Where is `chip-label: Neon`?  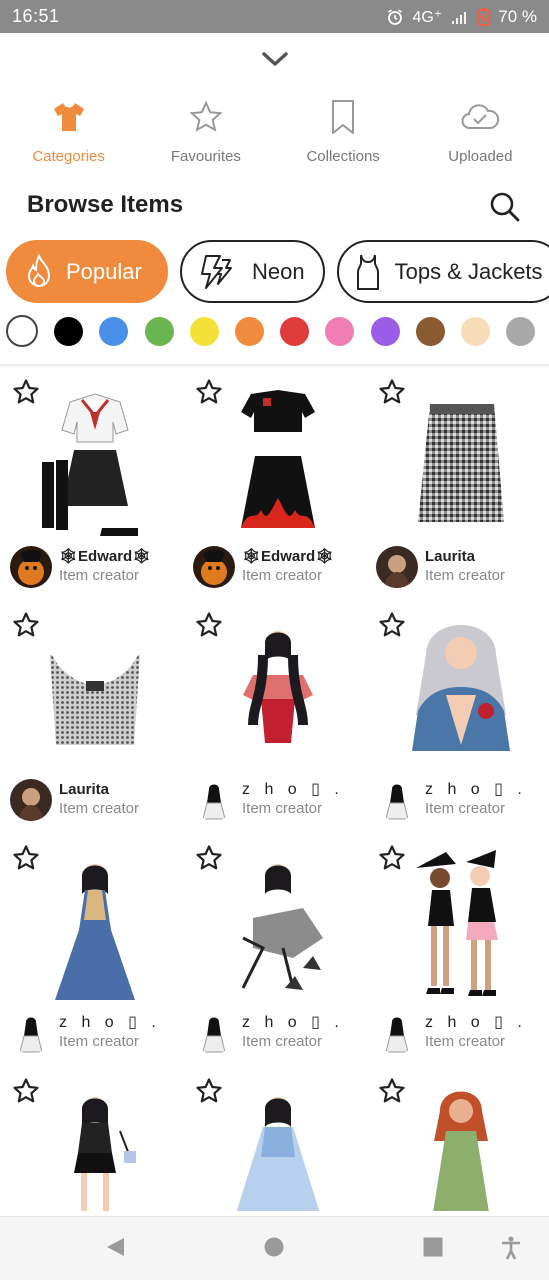 chip-label: Neon is located at coordinates (278, 271).